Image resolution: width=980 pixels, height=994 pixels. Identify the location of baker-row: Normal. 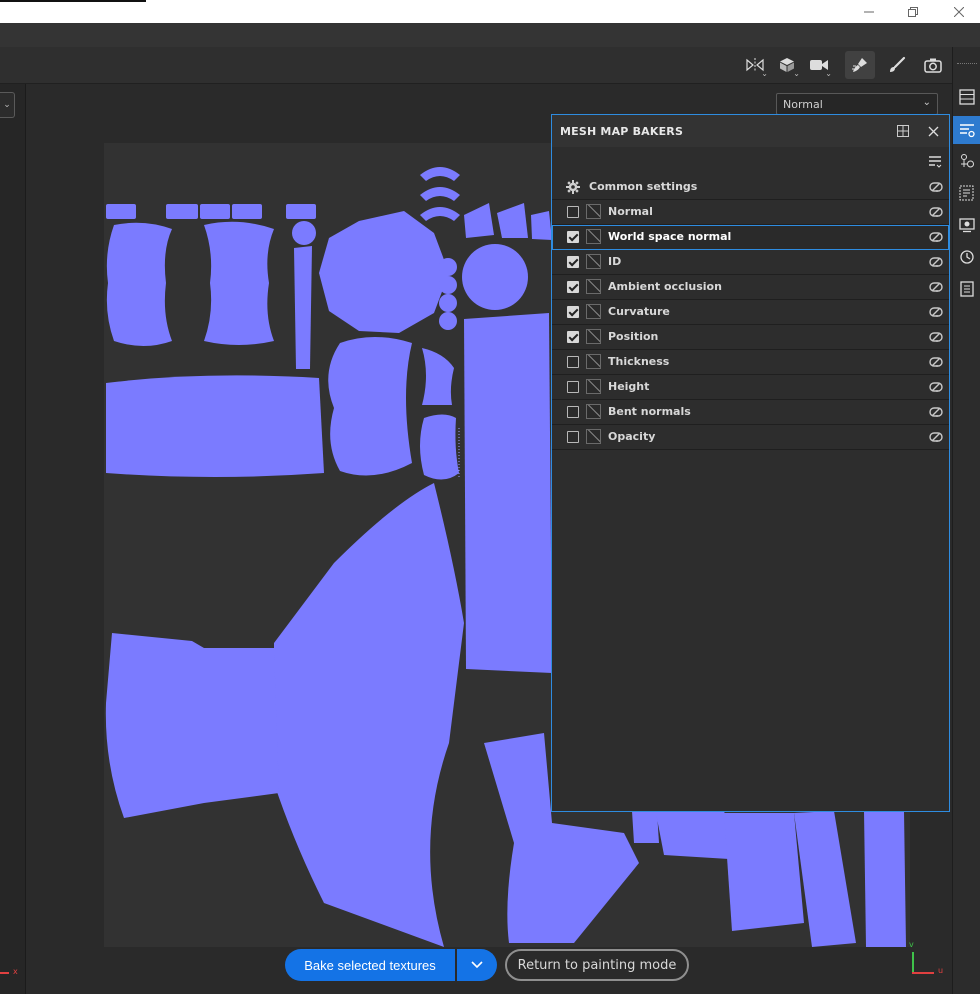
(750, 212).